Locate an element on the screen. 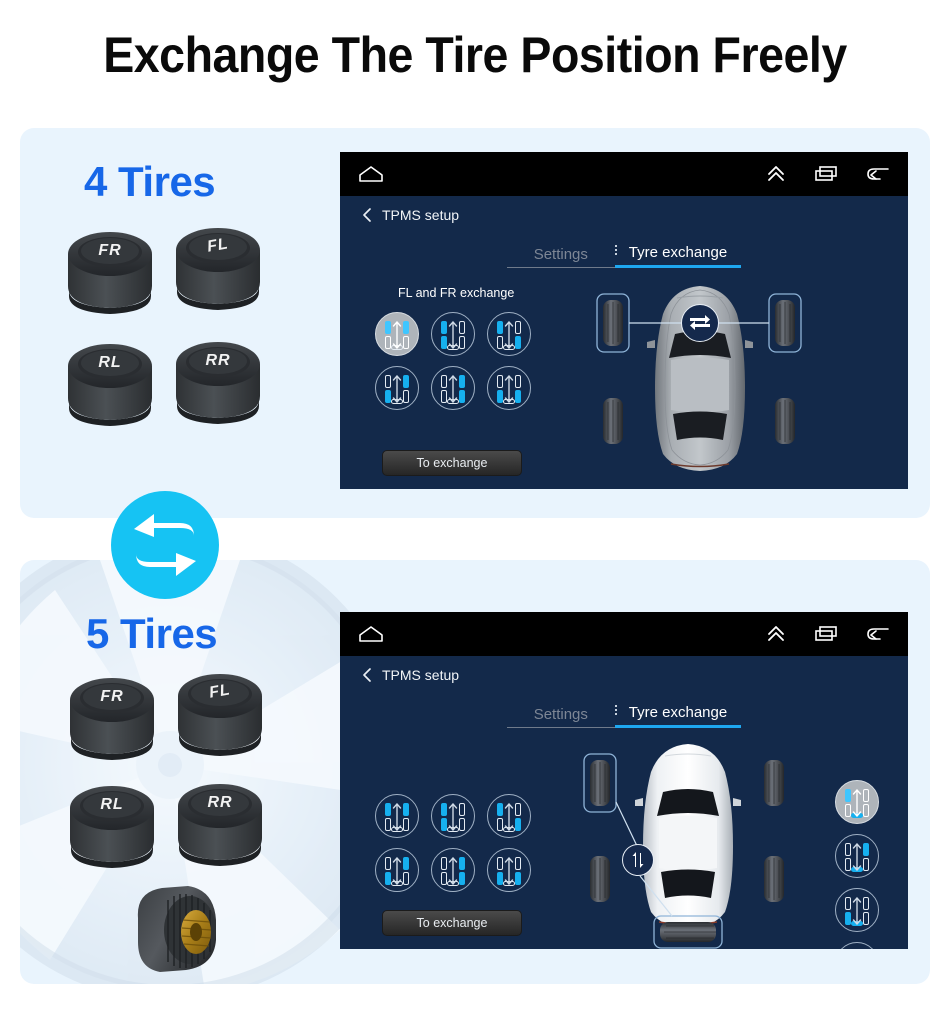  sensor-cap-spare is located at coordinates (174, 926).